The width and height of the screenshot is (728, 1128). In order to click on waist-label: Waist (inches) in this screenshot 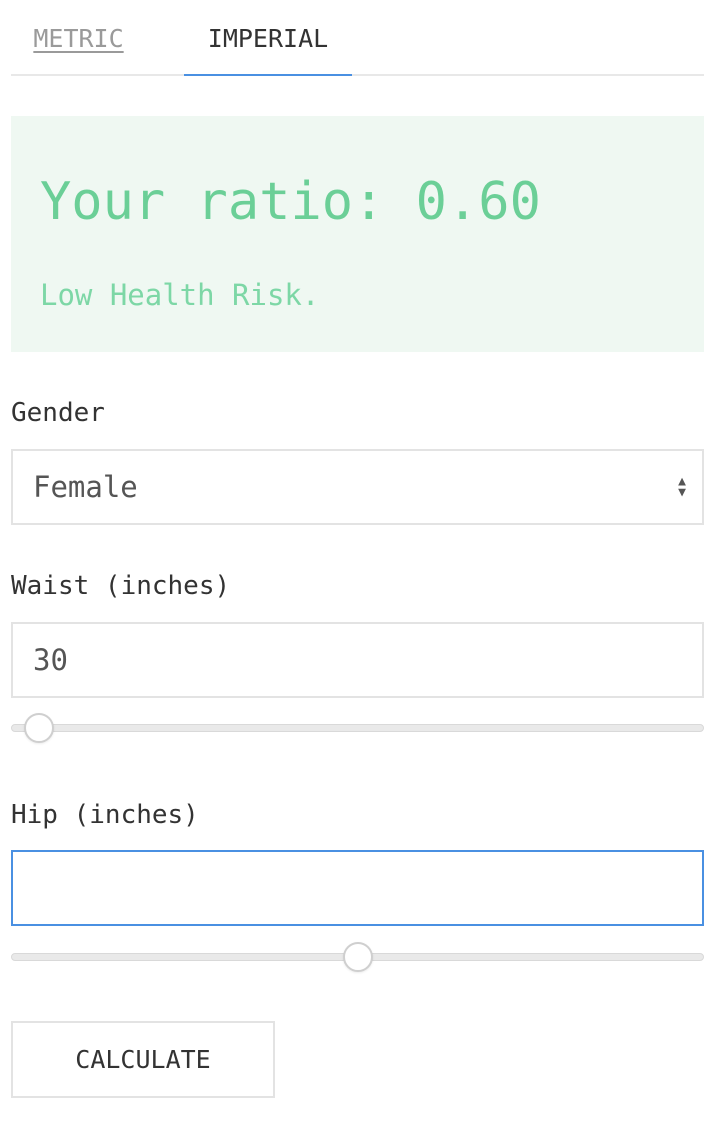, I will do `click(121, 586)`.